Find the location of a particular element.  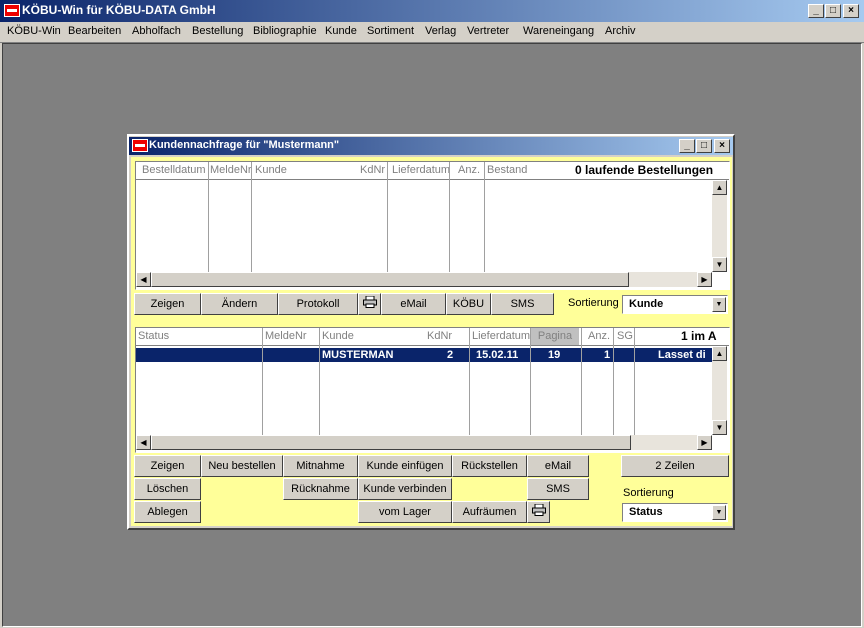

table-row: MUSTERMAN 2 15.02.11 19 1 Lasset di is located at coordinates (424, 355).